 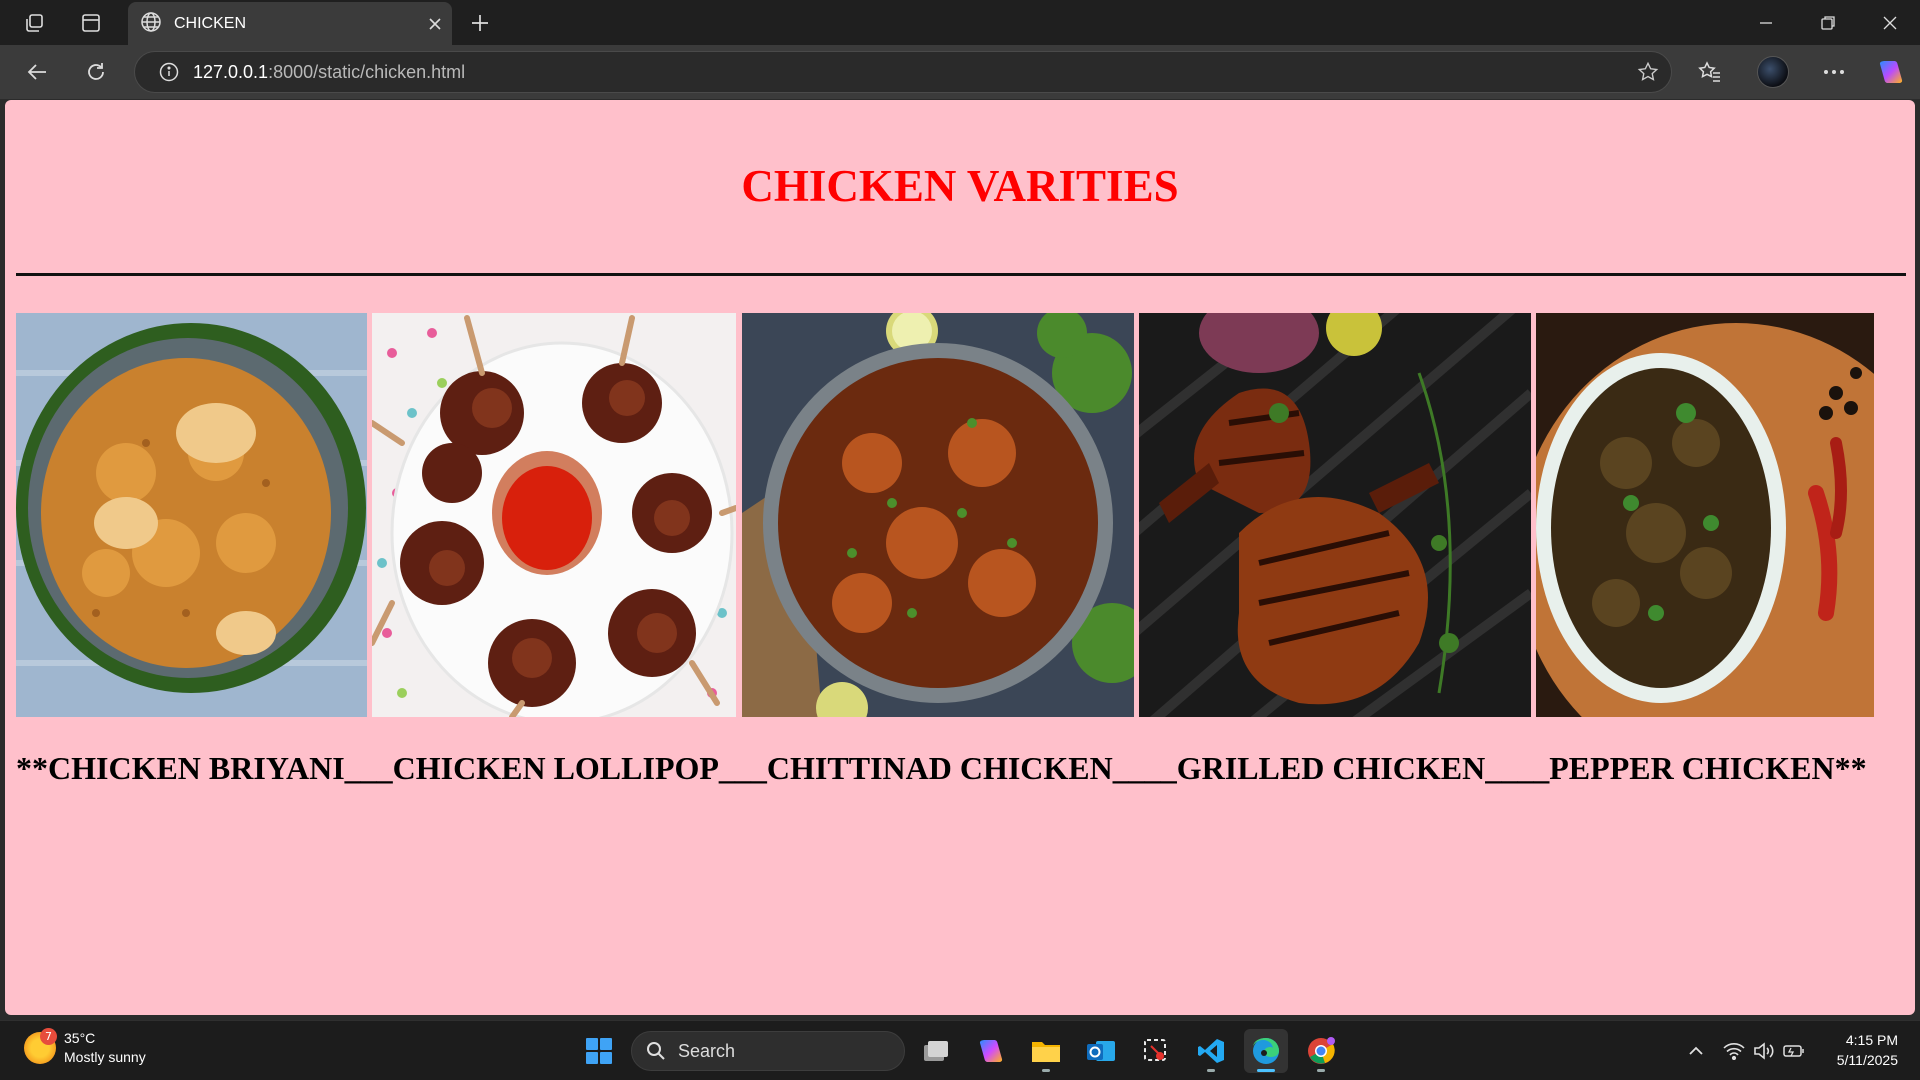 What do you see at coordinates (435, 24) in the screenshot?
I see `close-tab-icon` at bounding box center [435, 24].